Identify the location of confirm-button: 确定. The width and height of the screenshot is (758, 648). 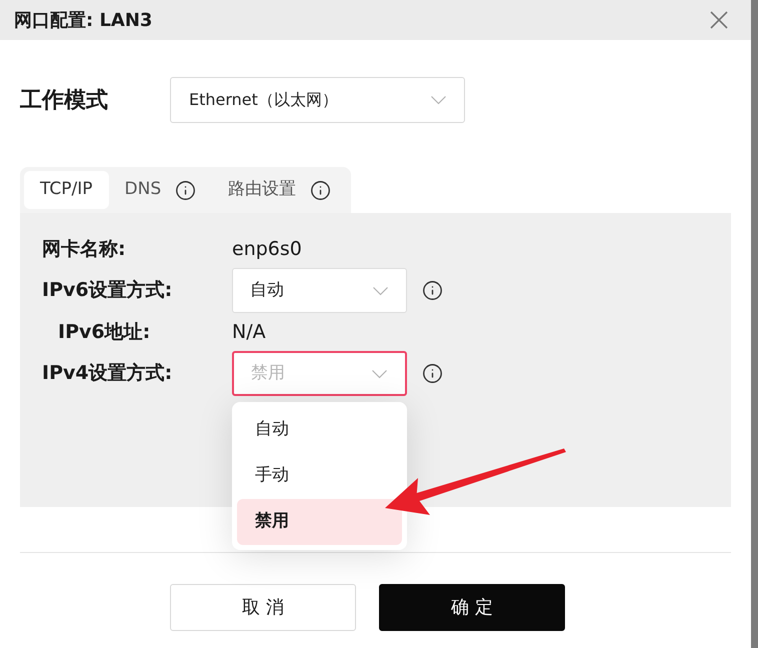
(472, 607).